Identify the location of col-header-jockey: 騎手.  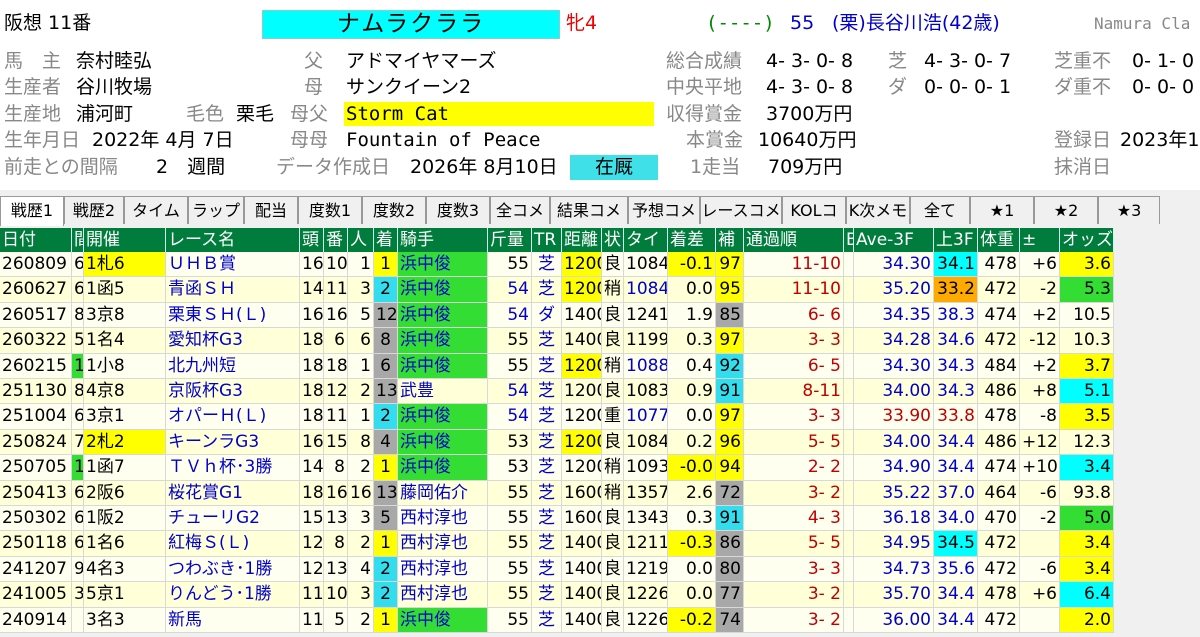
(443, 240).